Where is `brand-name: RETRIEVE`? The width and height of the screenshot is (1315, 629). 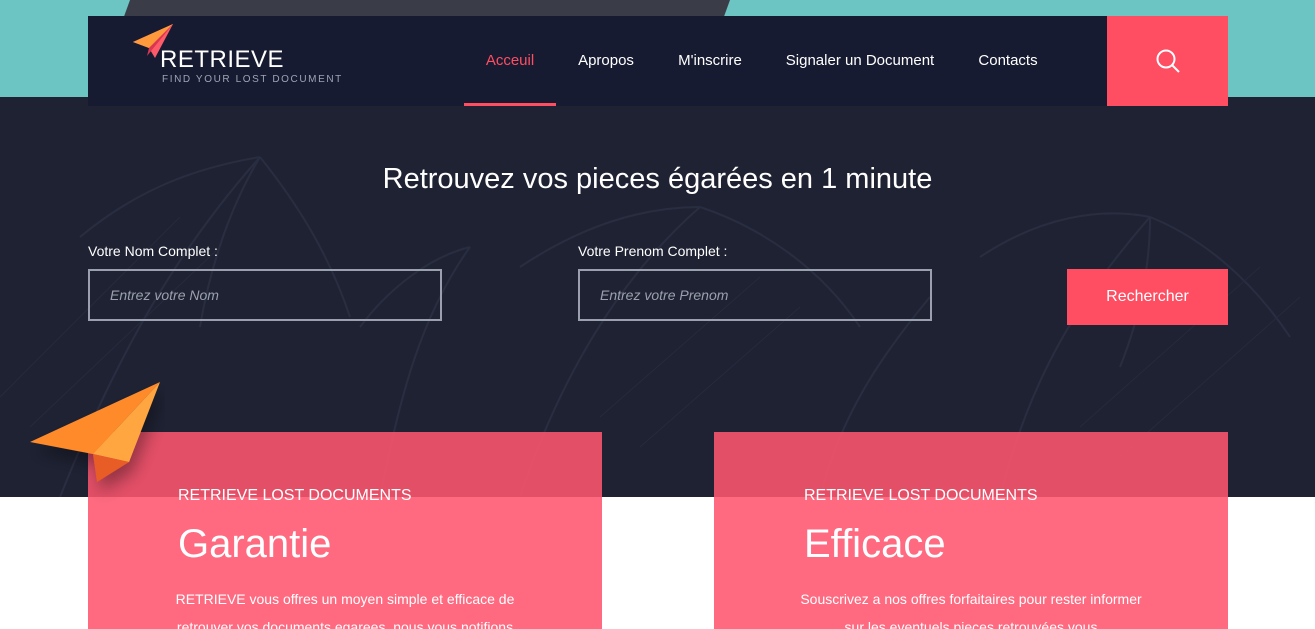
brand-name: RETRIEVE is located at coordinates (222, 60).